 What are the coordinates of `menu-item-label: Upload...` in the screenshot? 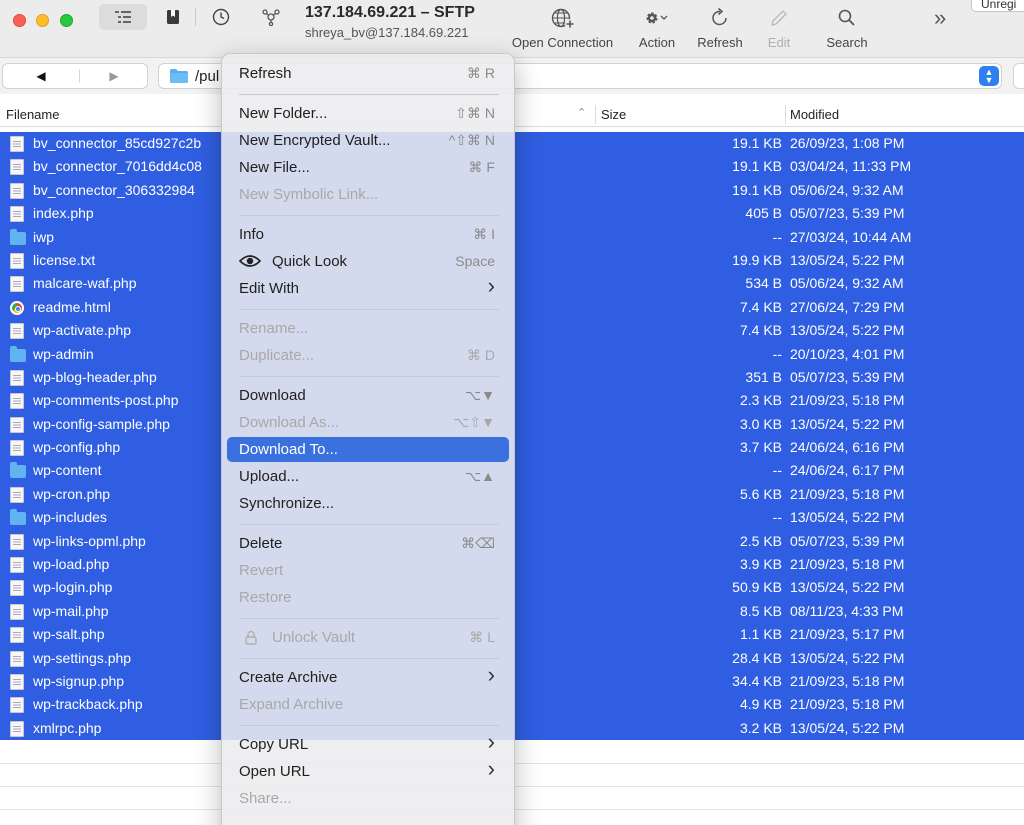 It's located at (269, 476).